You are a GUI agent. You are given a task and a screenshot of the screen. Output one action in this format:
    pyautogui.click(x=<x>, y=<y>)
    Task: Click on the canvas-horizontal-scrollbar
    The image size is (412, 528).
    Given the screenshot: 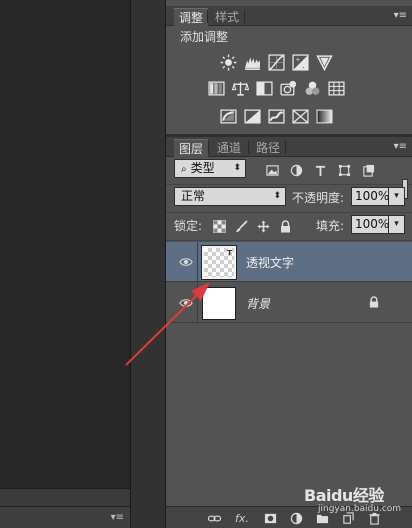 What is the action you would take?
    pyautogui.click(x=65, y=497)
    